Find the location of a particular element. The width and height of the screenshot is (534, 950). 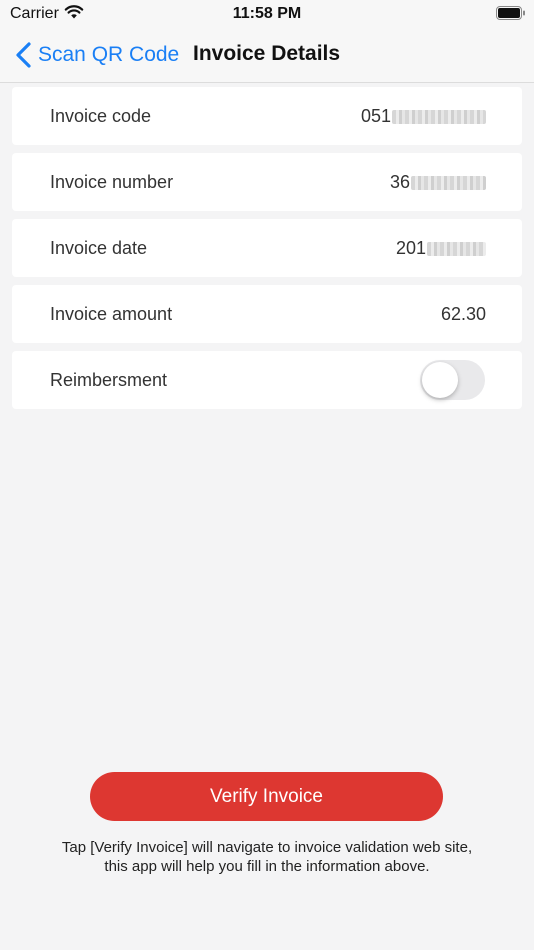

clock: 11:58 PM is located at coordinates (267, 13).